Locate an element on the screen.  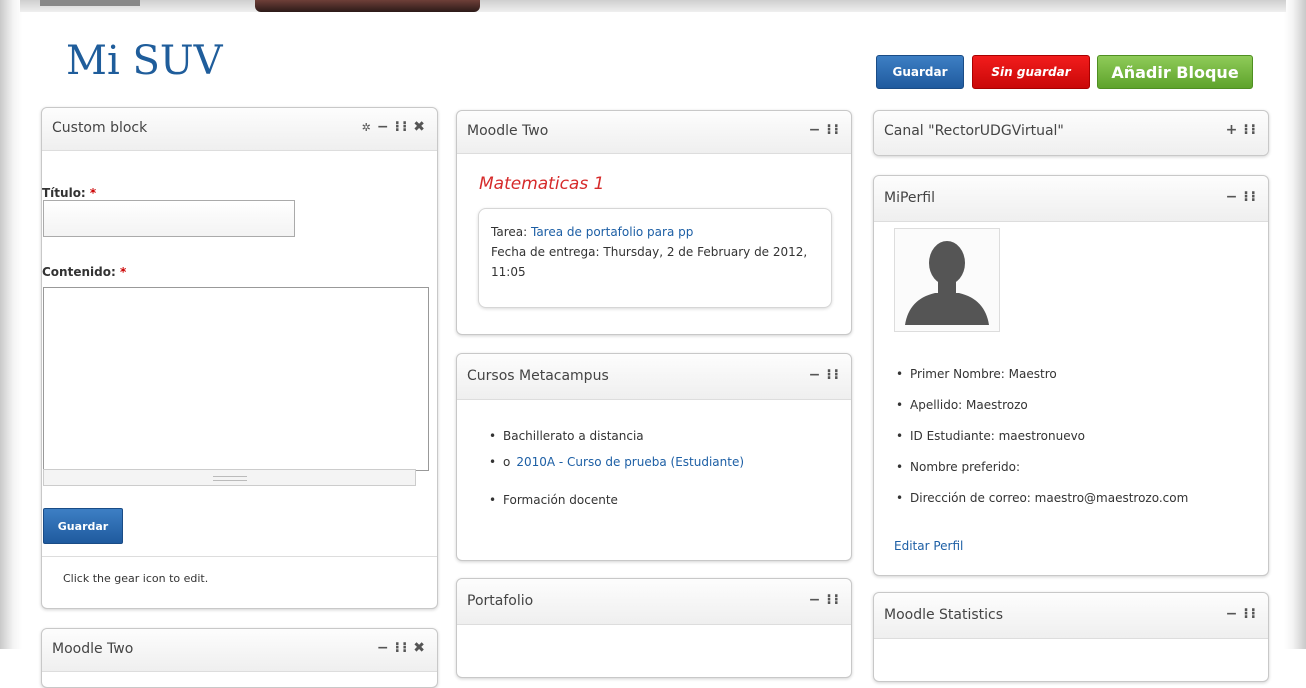
nested-bullet-icon: o is located at coordinates (507, 462).